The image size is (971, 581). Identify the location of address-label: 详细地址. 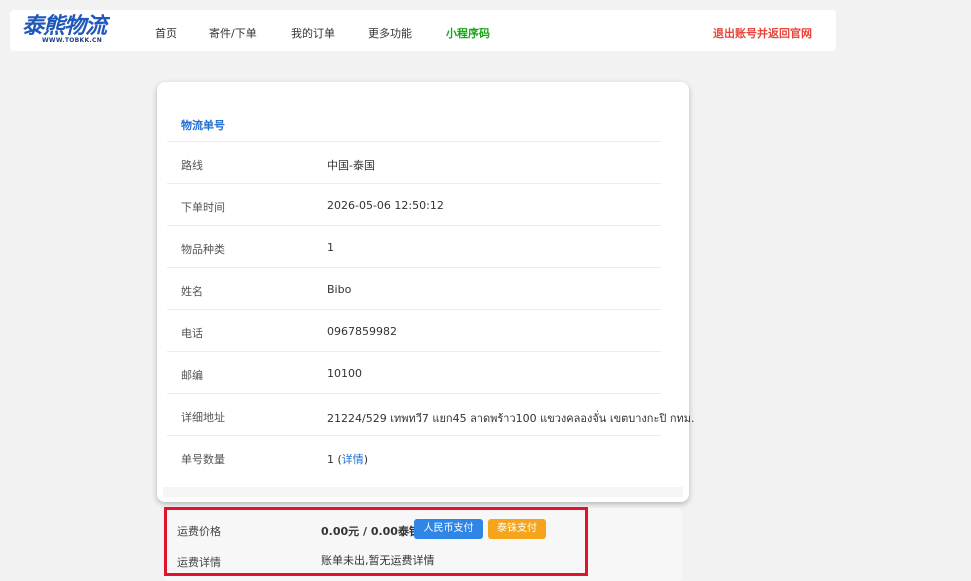
(203, 417).